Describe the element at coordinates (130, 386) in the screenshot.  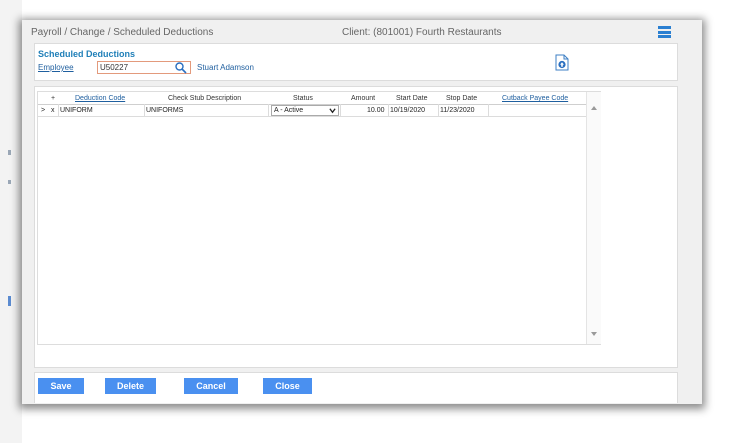
I see `delete-button: Delete` at that location.